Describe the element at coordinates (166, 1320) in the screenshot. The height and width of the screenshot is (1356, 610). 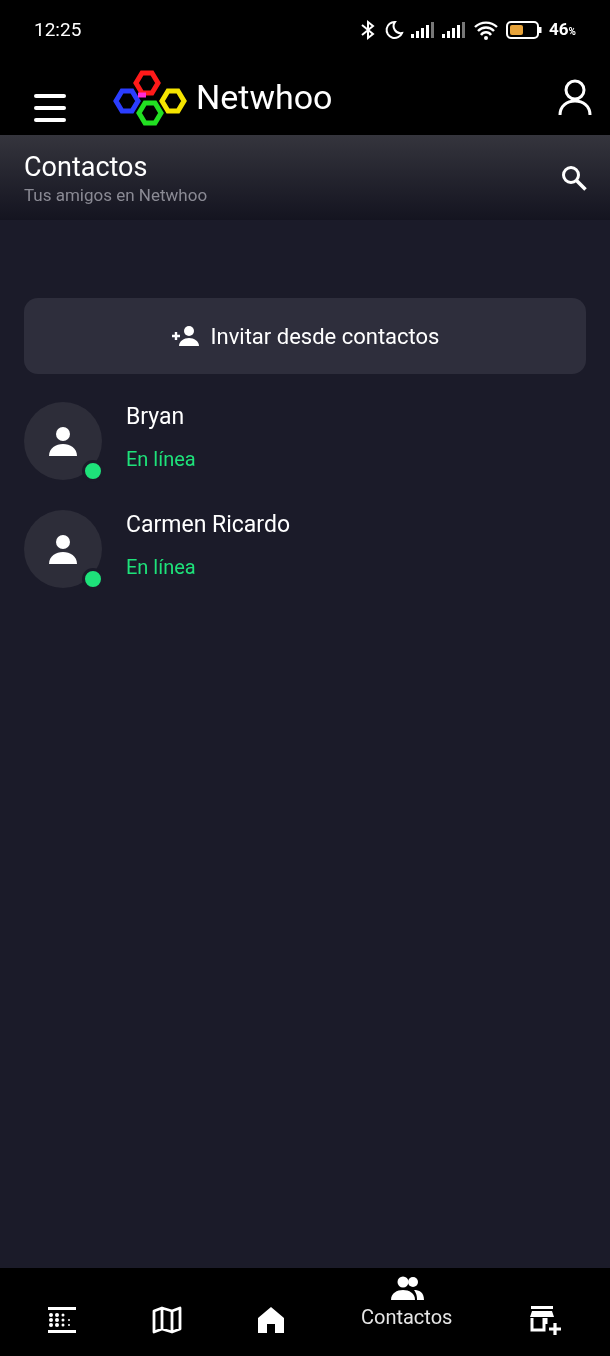
I see `map-icon` at that location.